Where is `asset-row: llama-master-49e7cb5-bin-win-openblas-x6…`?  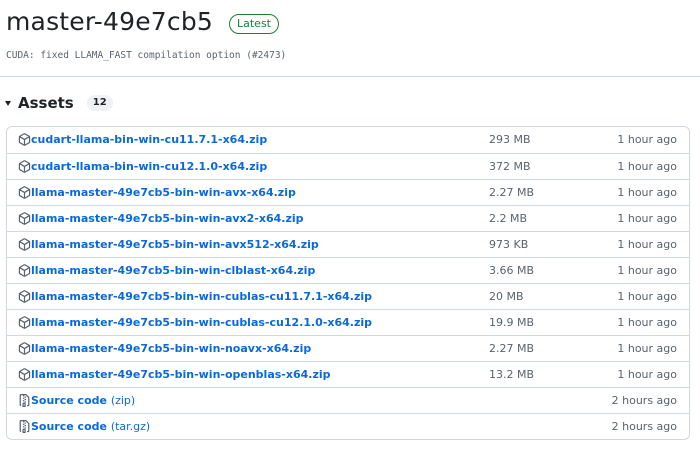 asset-row: llama-master-49e7cb5-bin-win-openblas-x6… is located at coordinates (348, 374).